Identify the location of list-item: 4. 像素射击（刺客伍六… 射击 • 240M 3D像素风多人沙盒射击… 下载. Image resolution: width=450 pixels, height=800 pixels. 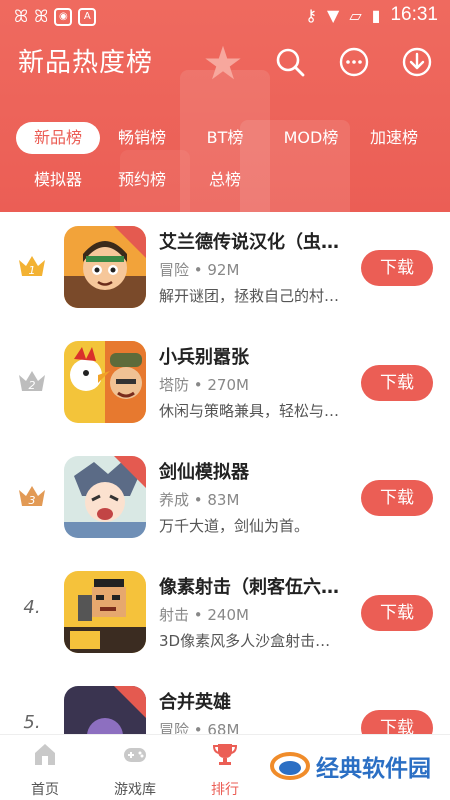
(225, 614).